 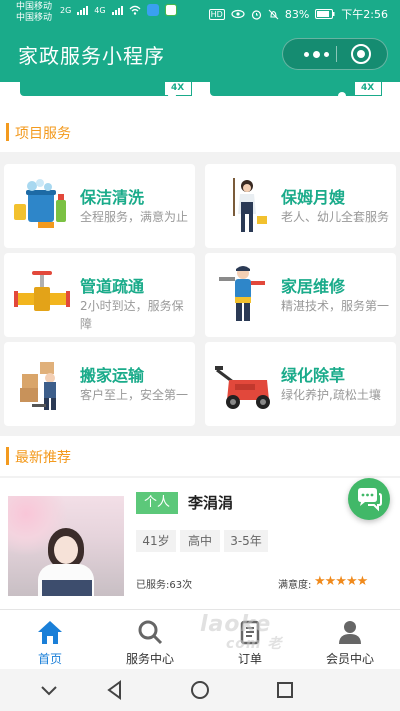 I want to click on service-name: 搬家运输, so click(x=112, y=375).